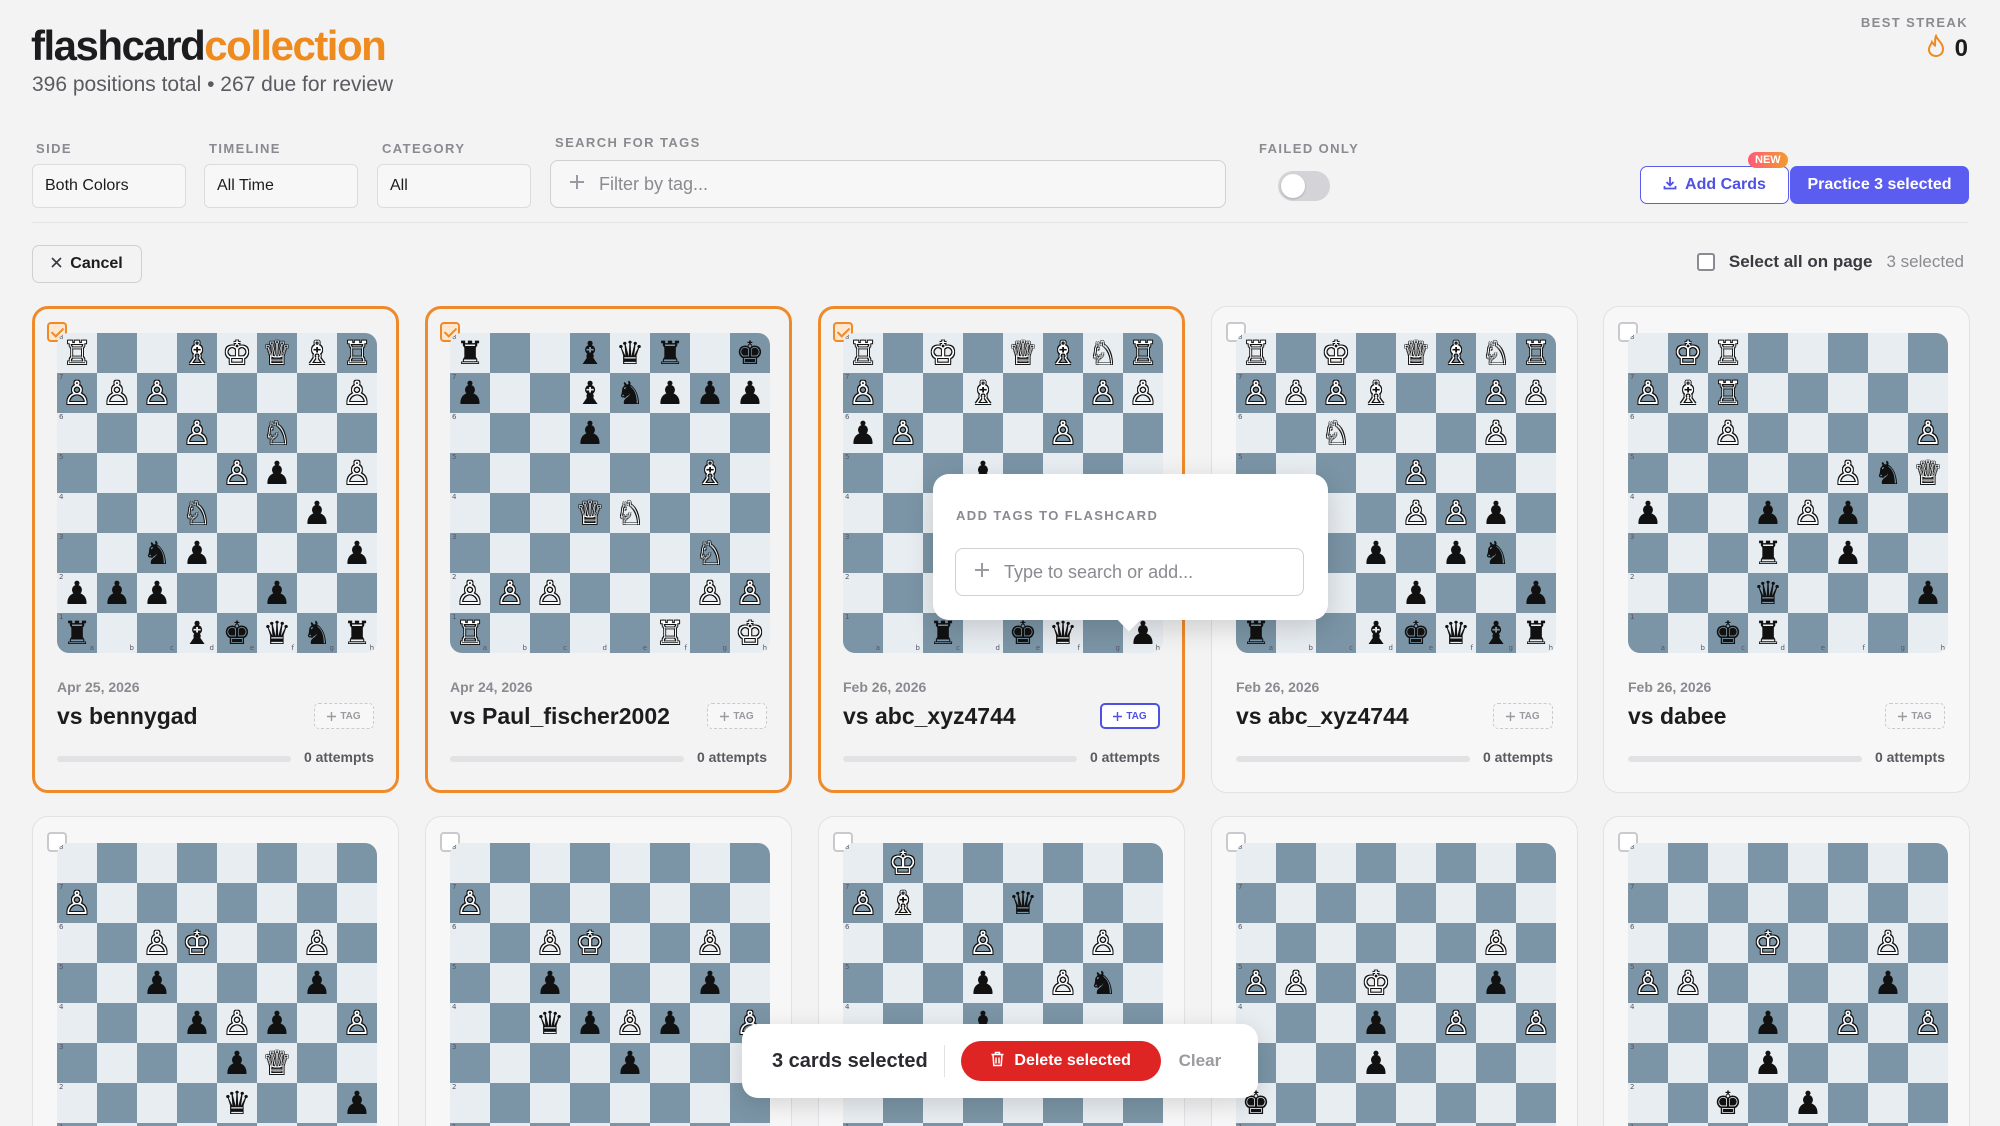  I want to click on black-rook-icon: ♜, so click(1768, 553).